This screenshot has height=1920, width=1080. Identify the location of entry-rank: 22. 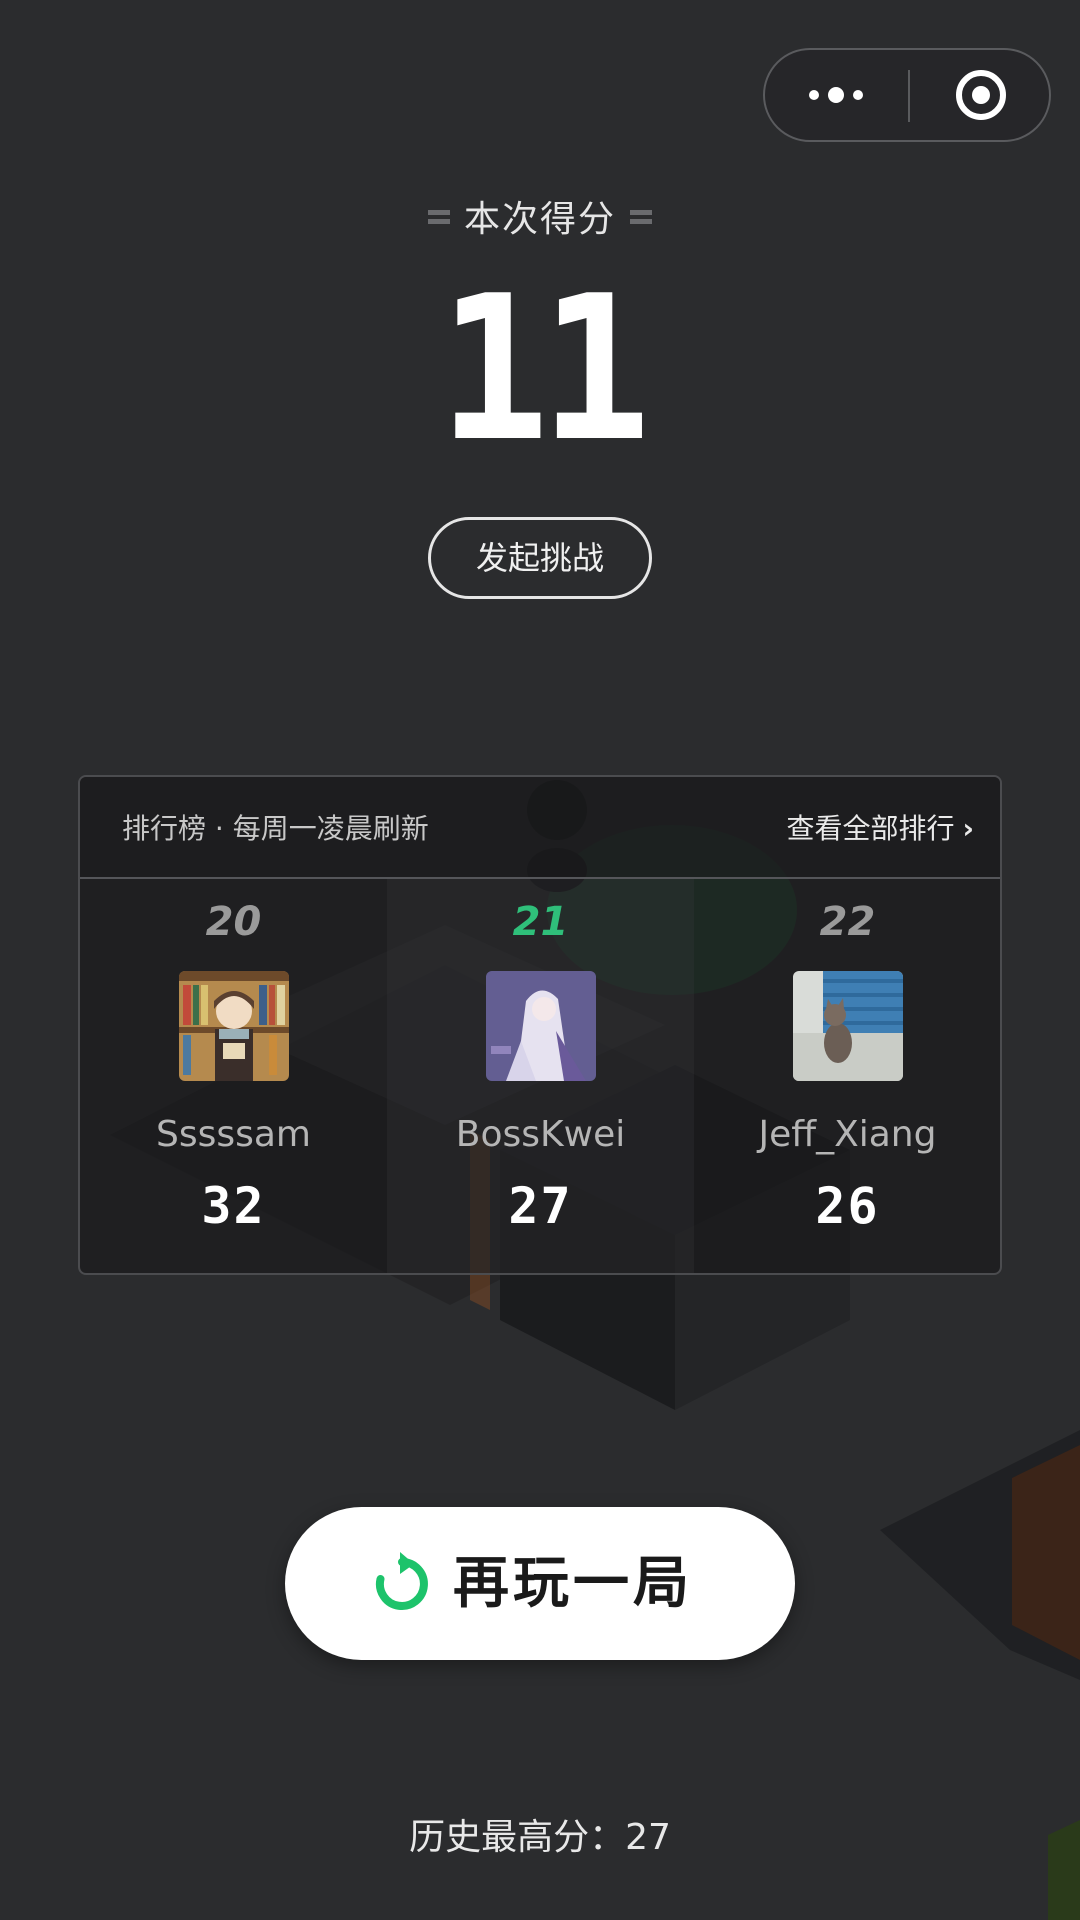
(847, 922).